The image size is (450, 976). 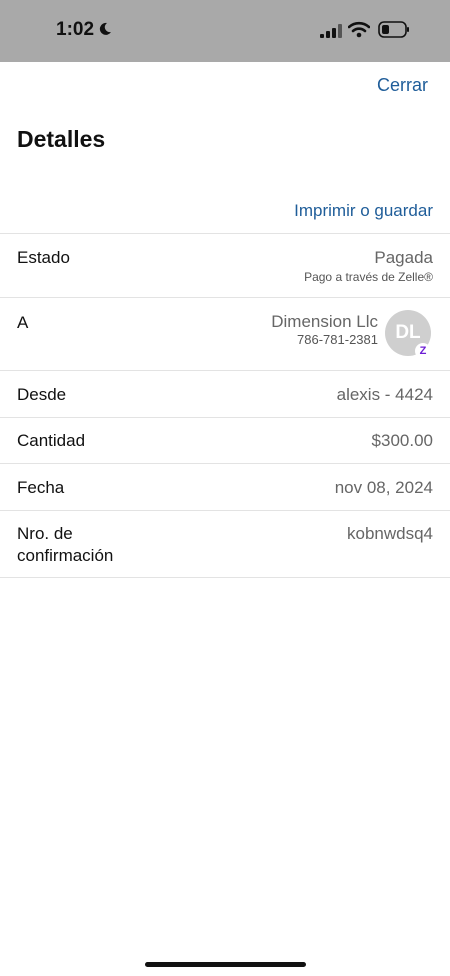 I want to click on date-label: Fecha, so click(x=41, y=487).